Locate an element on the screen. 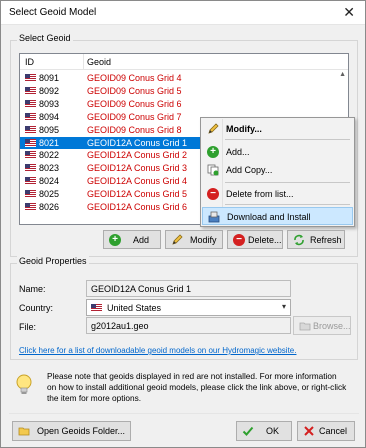  cancel-button: Cancel is located at coordinates (326, 431).